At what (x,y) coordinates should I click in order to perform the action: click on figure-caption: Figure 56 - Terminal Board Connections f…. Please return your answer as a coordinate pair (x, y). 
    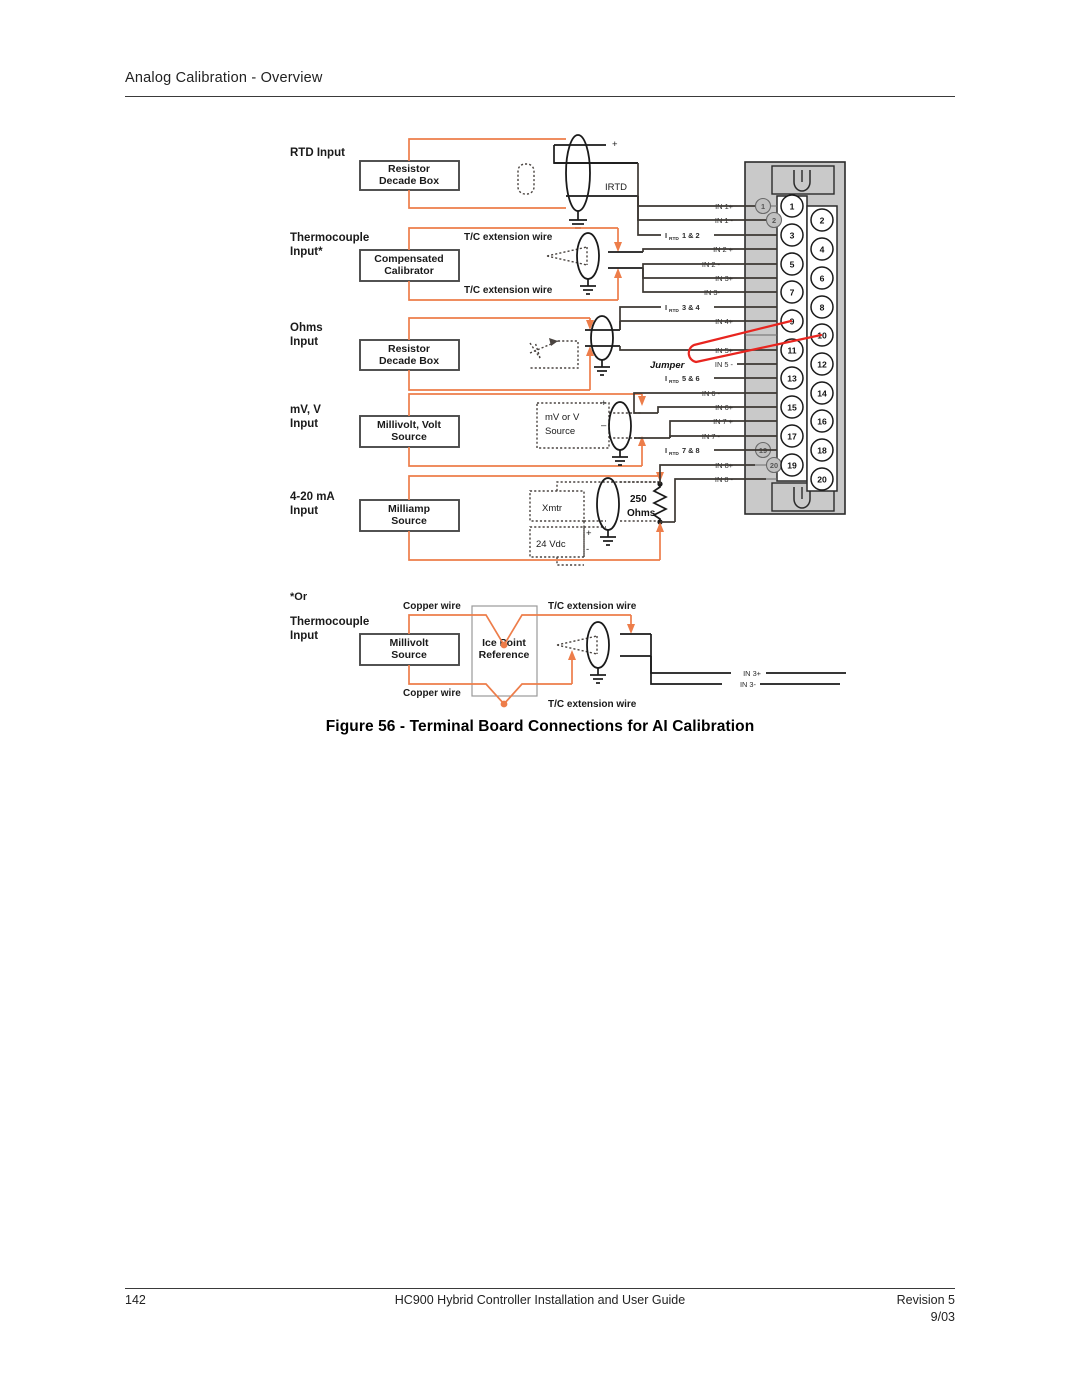
    Looking at the image, I should click on (540, 726).